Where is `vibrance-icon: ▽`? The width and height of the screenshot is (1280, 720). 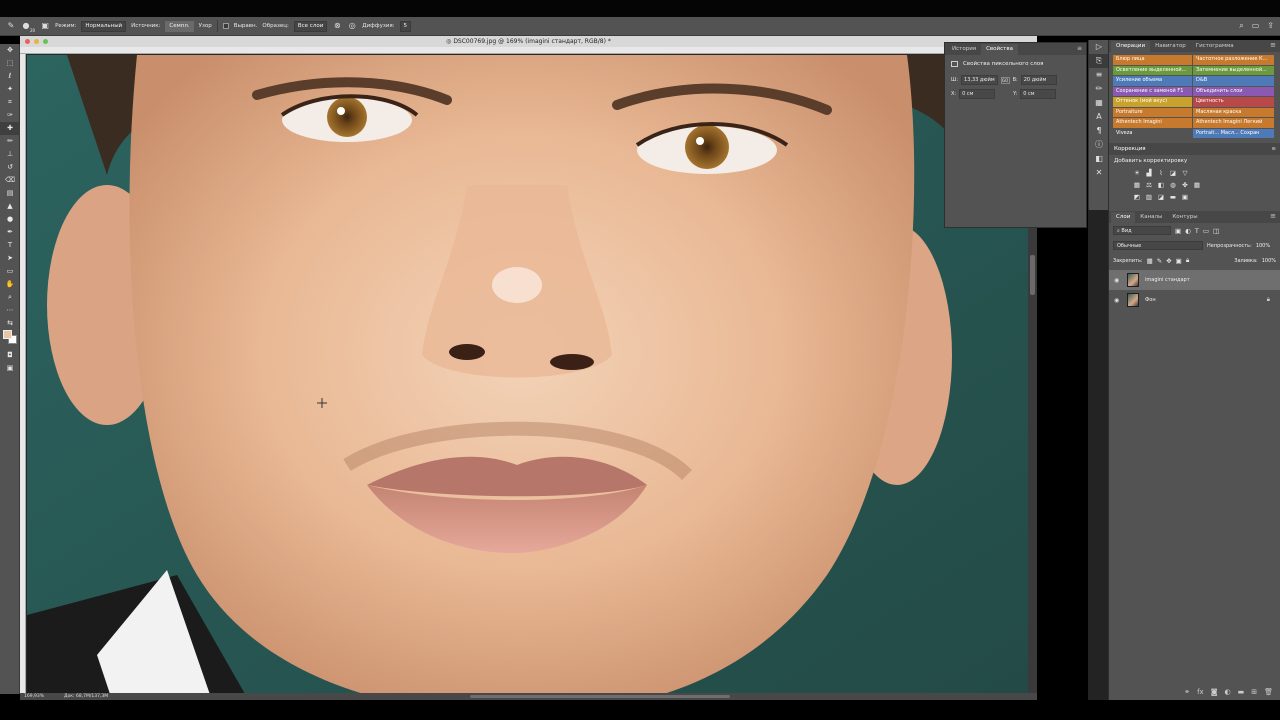
vibrance-icon: ▽ is located at coordinates (1185, 173).